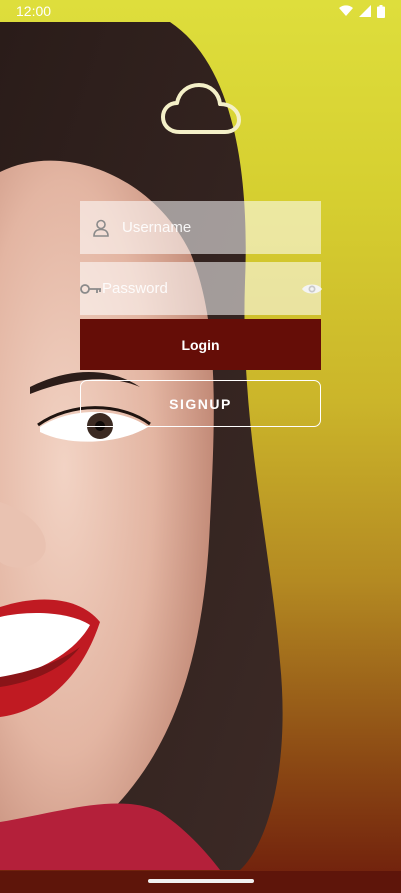  I want to click on password-field, so click(201, 288).